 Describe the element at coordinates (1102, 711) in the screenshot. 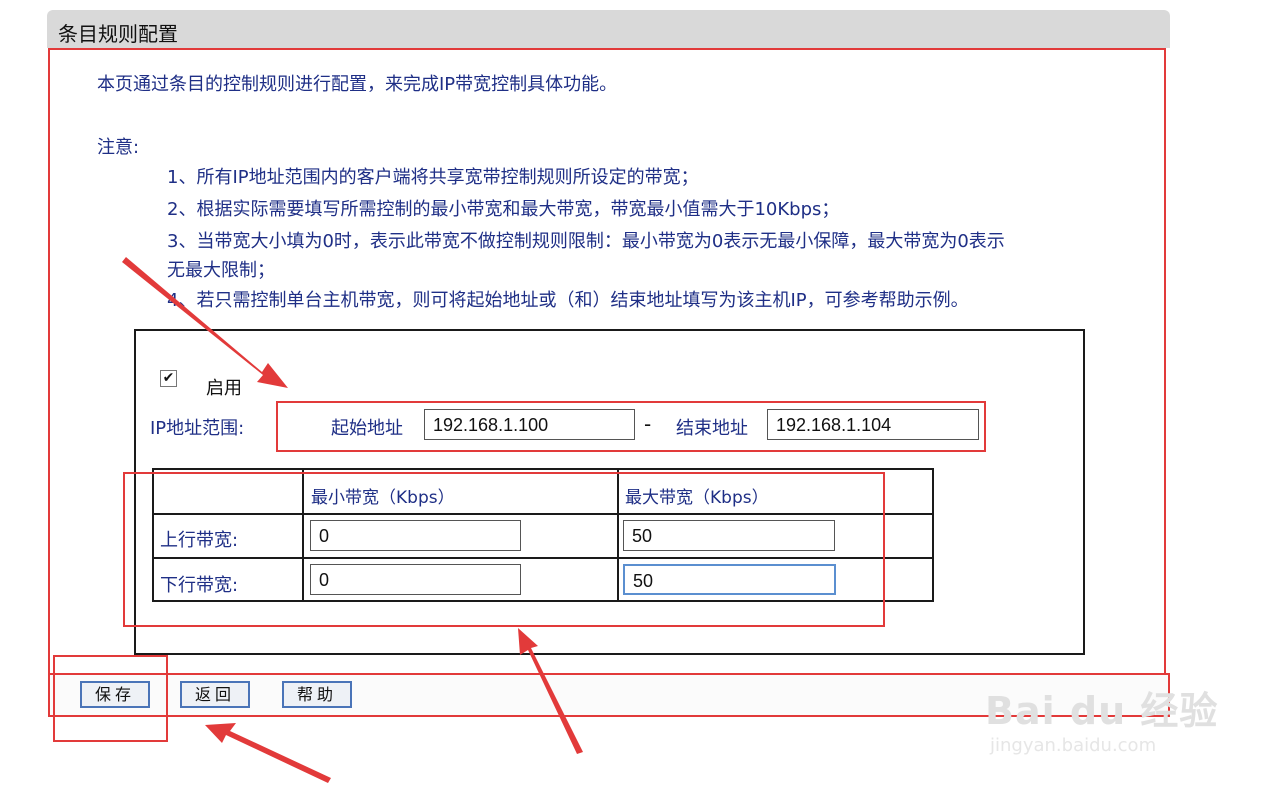

I see `watermark-logo: Bai du 经验` at that location.